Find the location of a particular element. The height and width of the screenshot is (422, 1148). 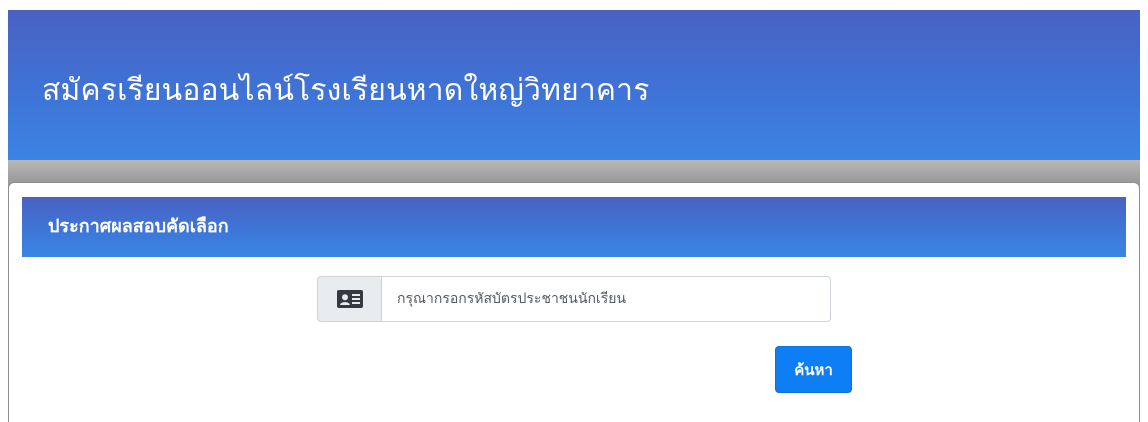

card-title: ประกาศผลสอบคัดเลือก is located at coordinates (138, 226).